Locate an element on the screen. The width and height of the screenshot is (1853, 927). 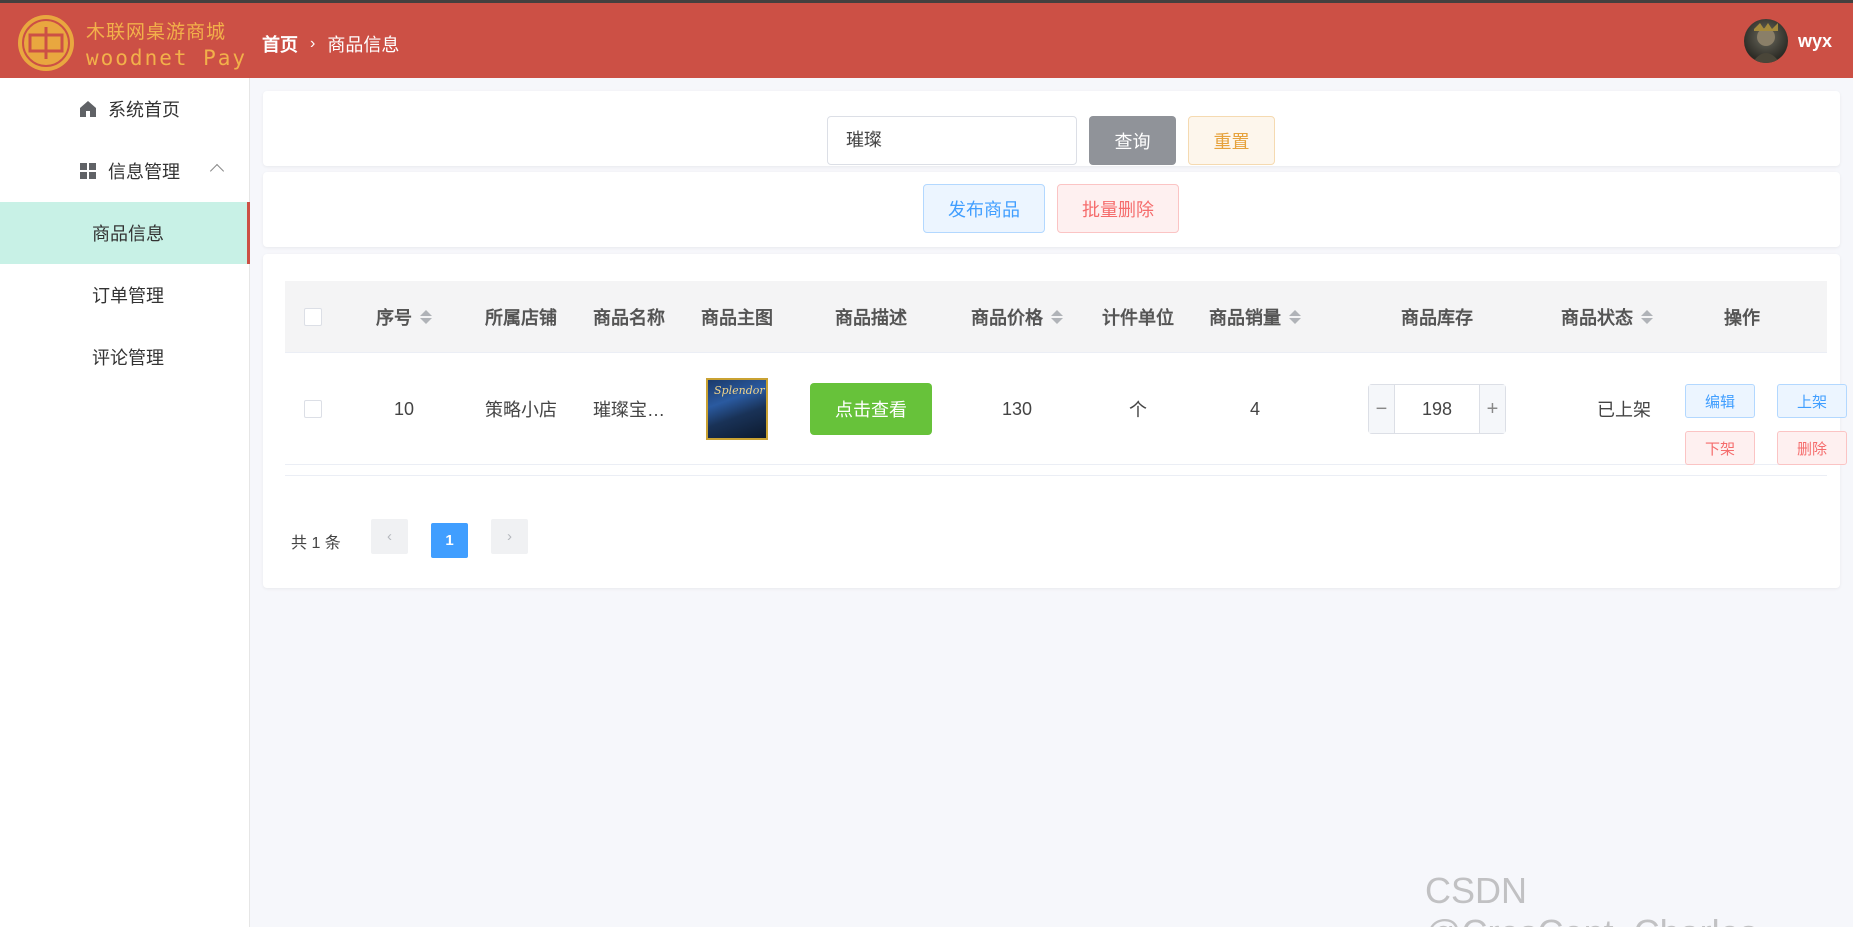
stock-stepper: − 198 + is located at coordinates (1437, 409).